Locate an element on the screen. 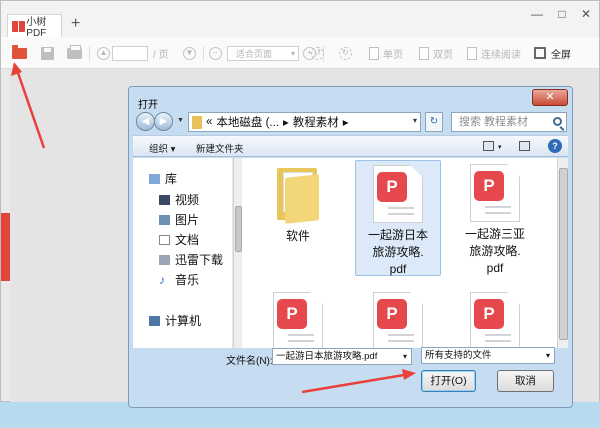 The height and width of the screenshot is (428, 600). save-icon is located at coordinates (47, 53).